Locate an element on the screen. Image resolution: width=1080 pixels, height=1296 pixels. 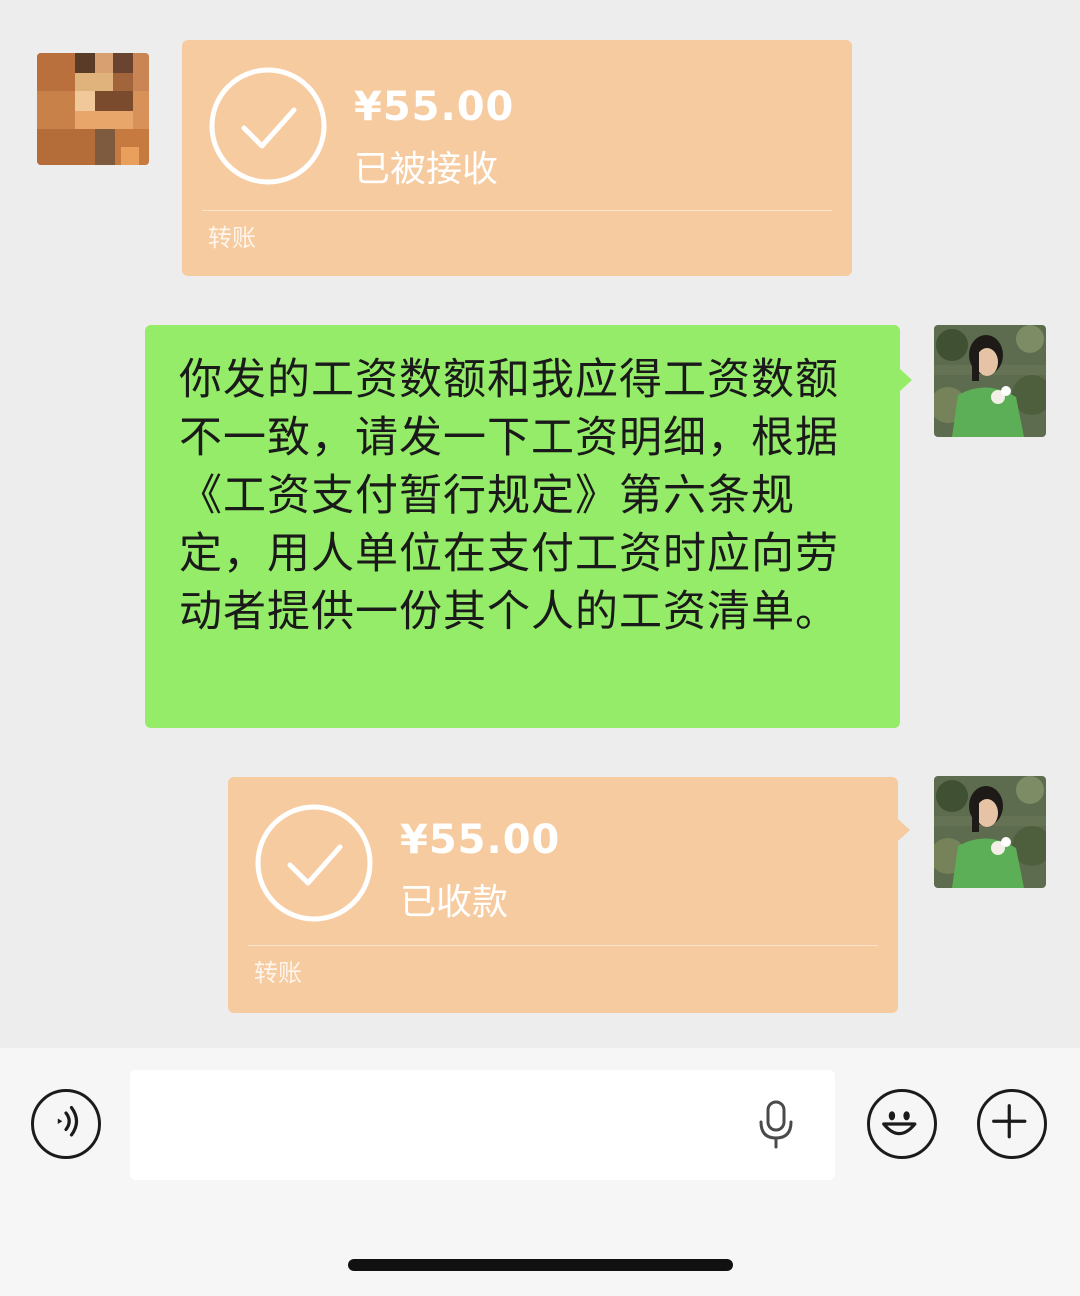
transfer-status: 已被接收 is located at coordinates (426, 169).